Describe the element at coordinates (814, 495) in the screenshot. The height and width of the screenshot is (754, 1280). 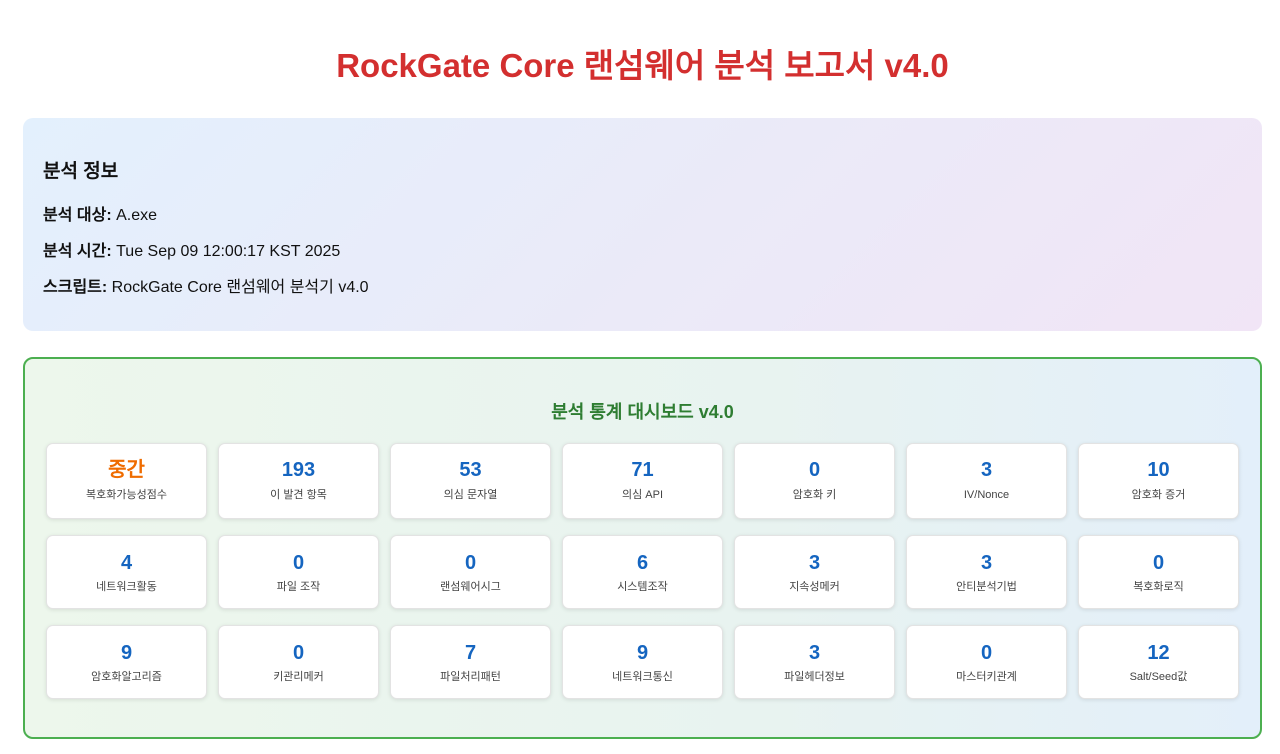
I see `stat-label: 암호화 키` at that location.